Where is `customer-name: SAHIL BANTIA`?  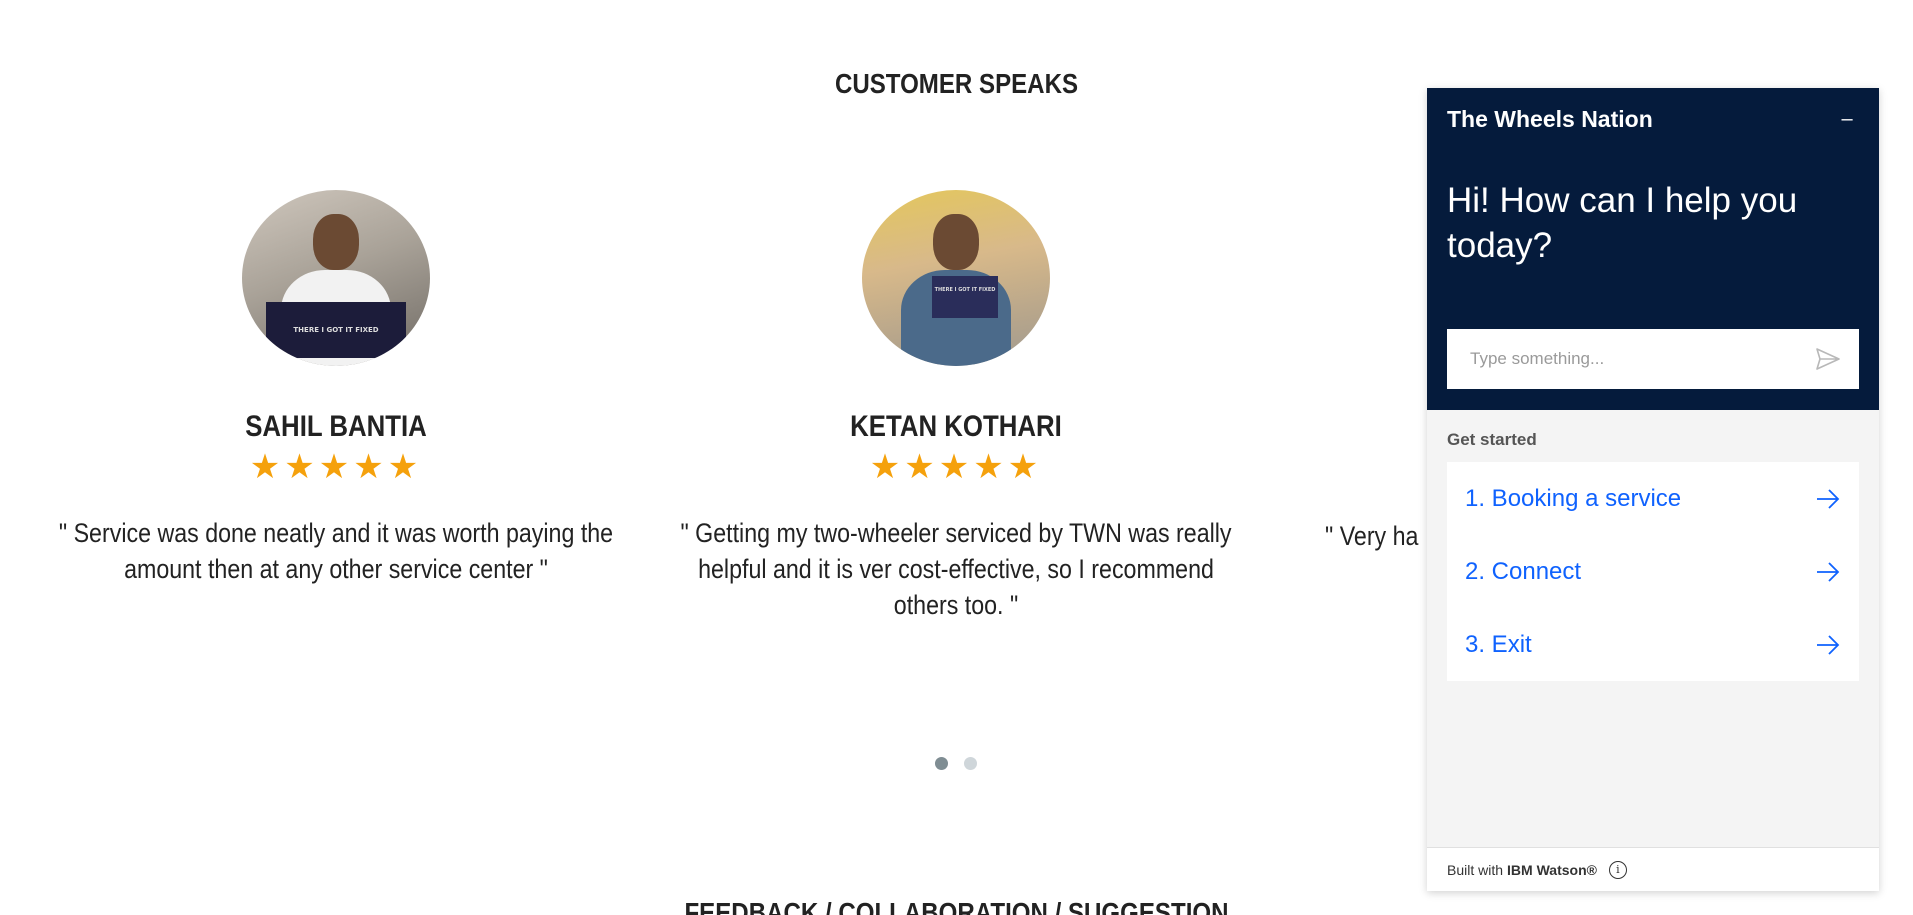
customer-name: SAHIL BANTIA is located at coordinates (336, 426).